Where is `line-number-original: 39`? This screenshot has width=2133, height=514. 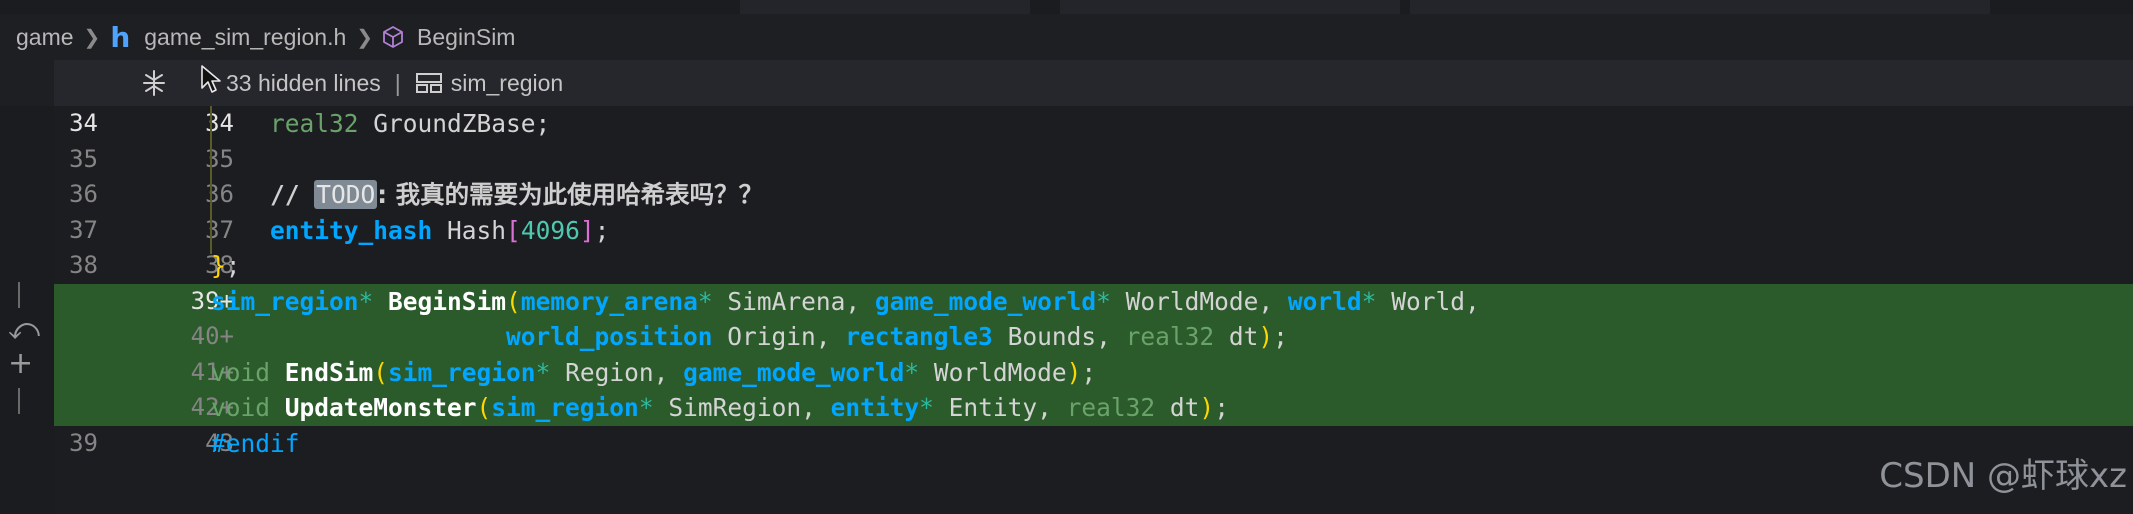 line-number-original: 39 is located at coordinates (83, 442).